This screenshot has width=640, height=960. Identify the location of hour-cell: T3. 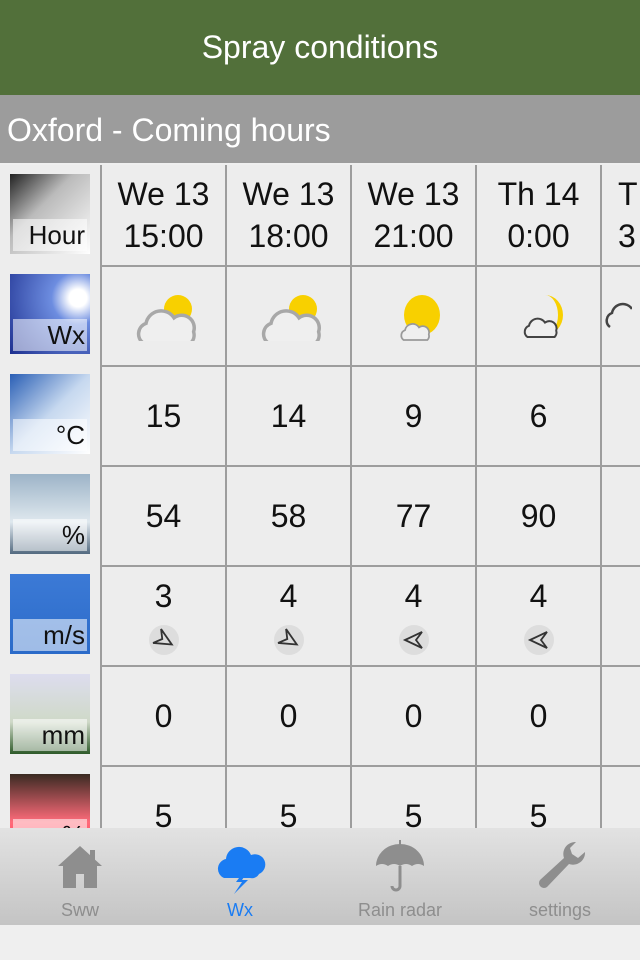
(620, 215).